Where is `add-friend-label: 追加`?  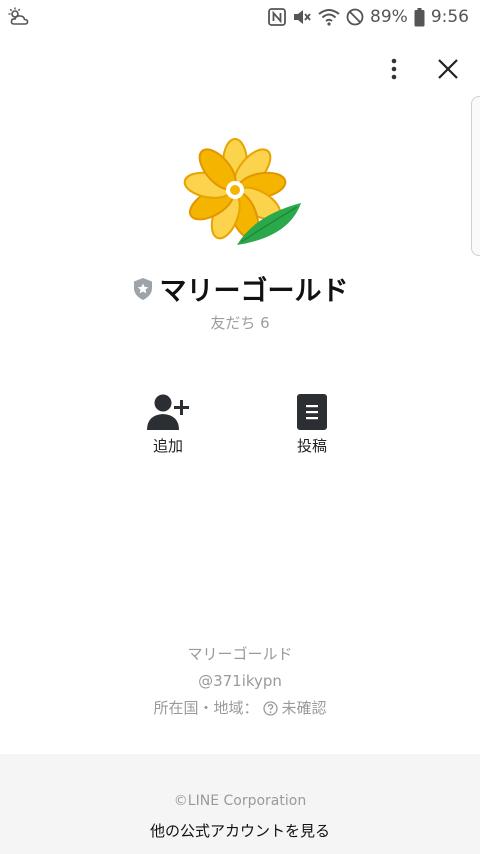
add-friend-label: 追加 is located at coordinates (167, 446).